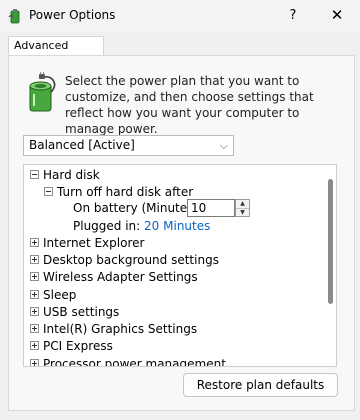 The height and width of the screenshot is (420, 360). I want to click on tree-item-sleep: Sleep, so click(53, 295).